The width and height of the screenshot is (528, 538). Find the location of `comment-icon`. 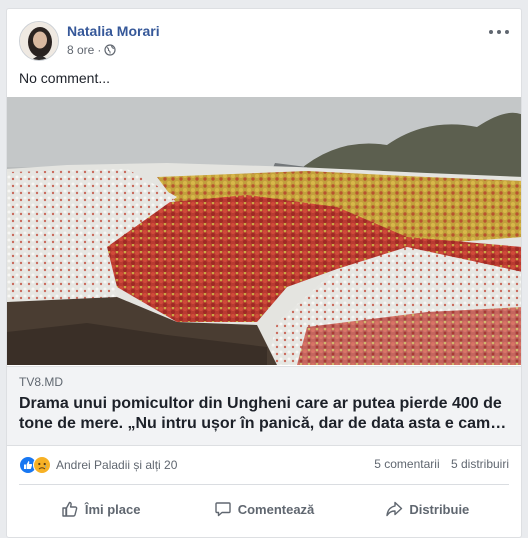

comment-icon is located at coordinates (223, 509).